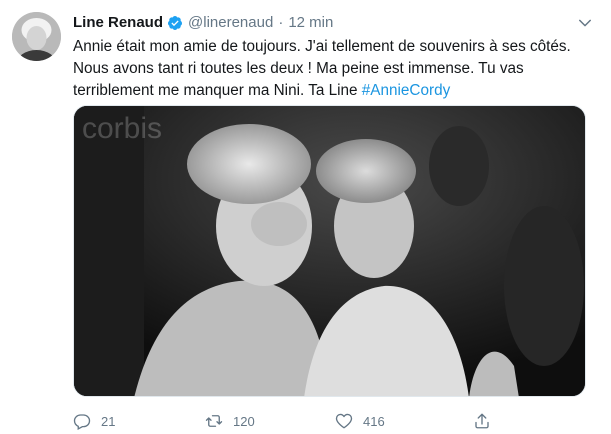 Image resolution: width=611 pixels, height=434 pixels. Describe the element at coordinates (118, 23) in the screenshot. I see `author-name: Line Renaud` at that location.